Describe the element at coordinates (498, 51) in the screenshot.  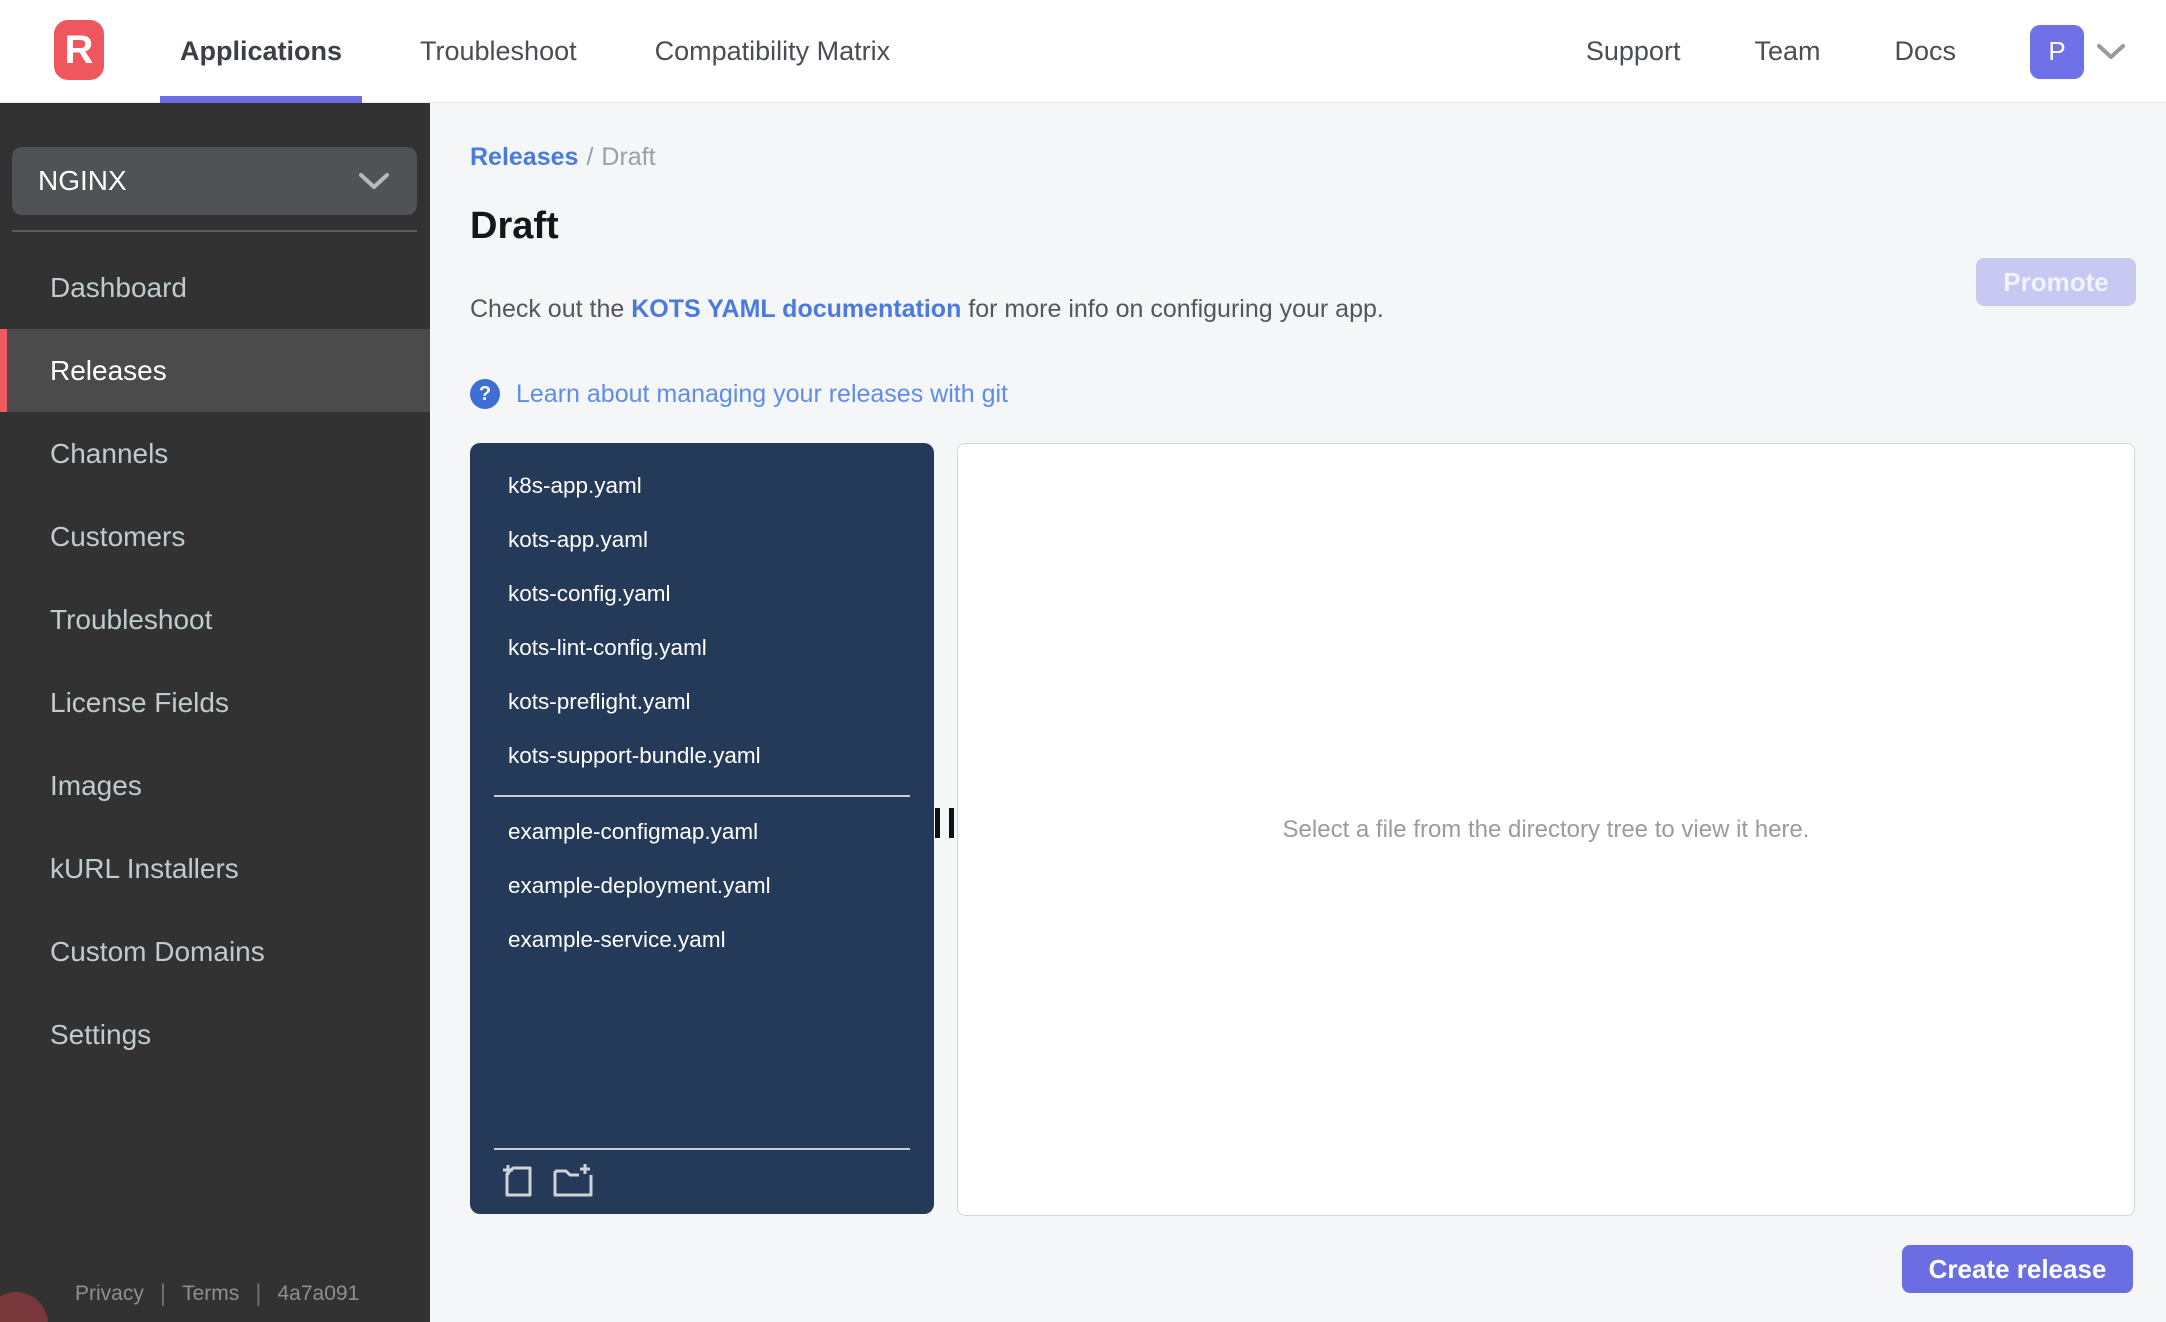
I see `nav-item-troubleshoot: Troubleshoot` at that location.